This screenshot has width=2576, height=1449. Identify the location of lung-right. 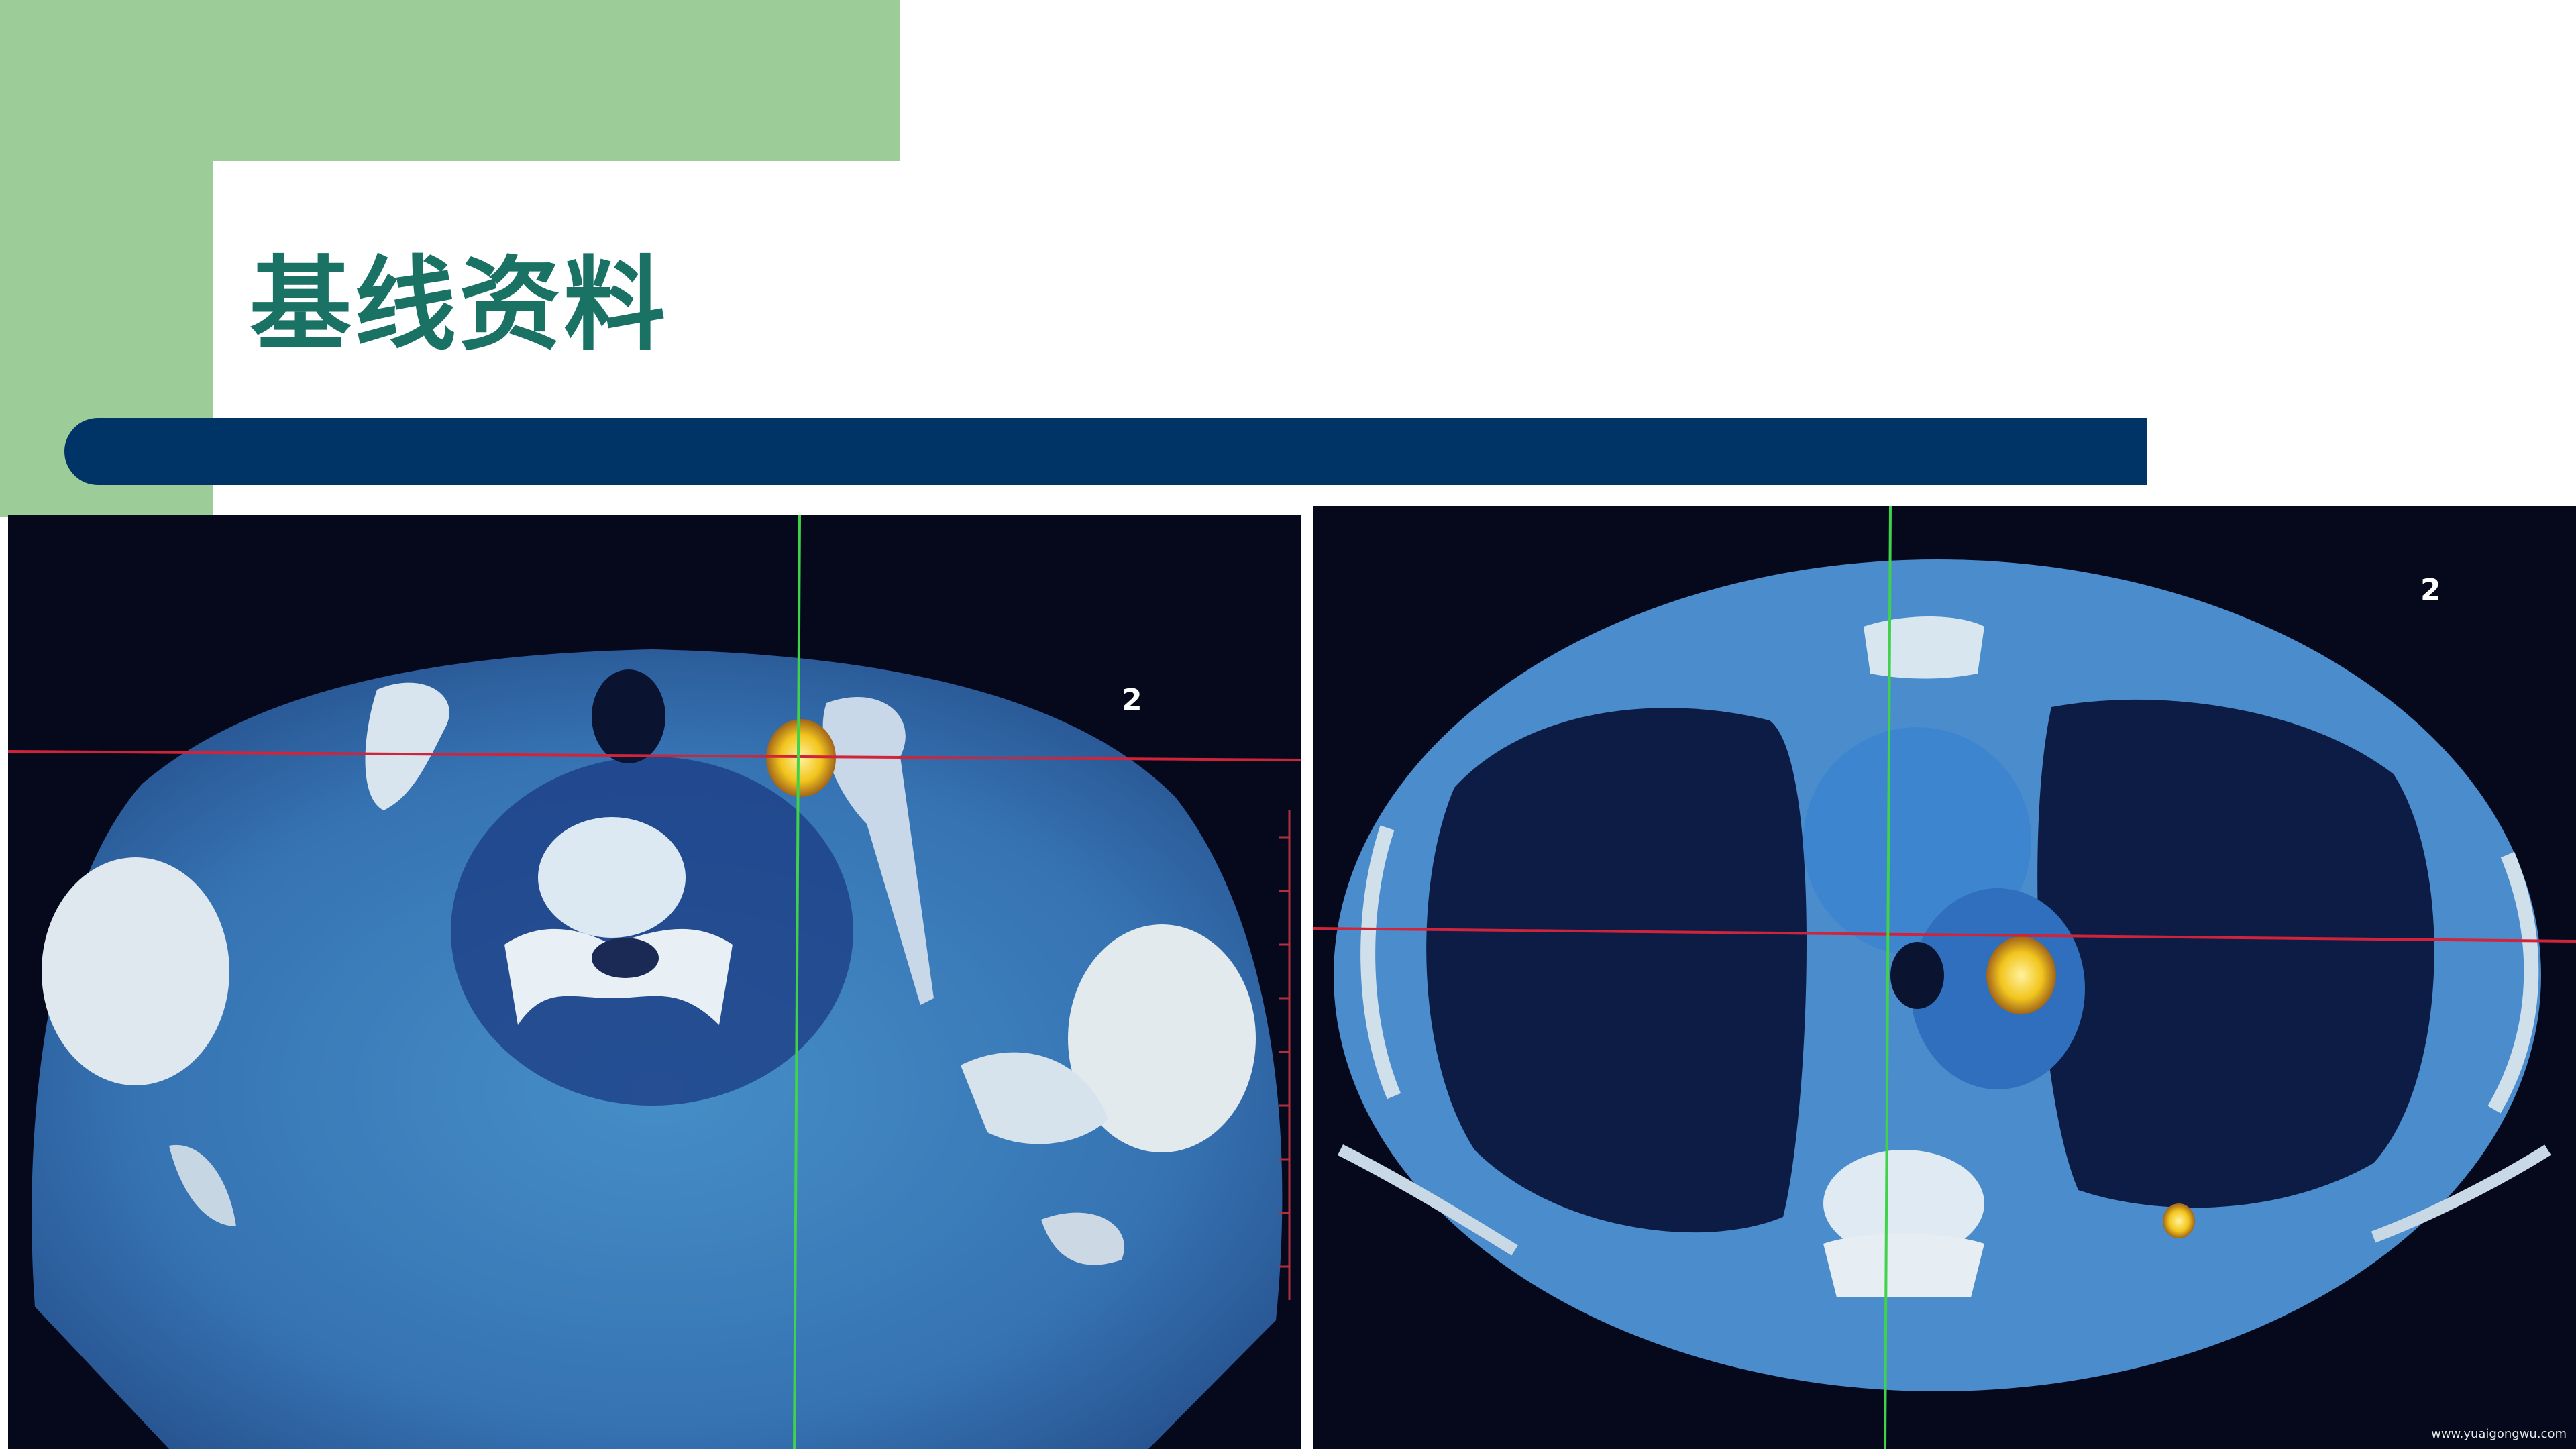
(1616, 970).